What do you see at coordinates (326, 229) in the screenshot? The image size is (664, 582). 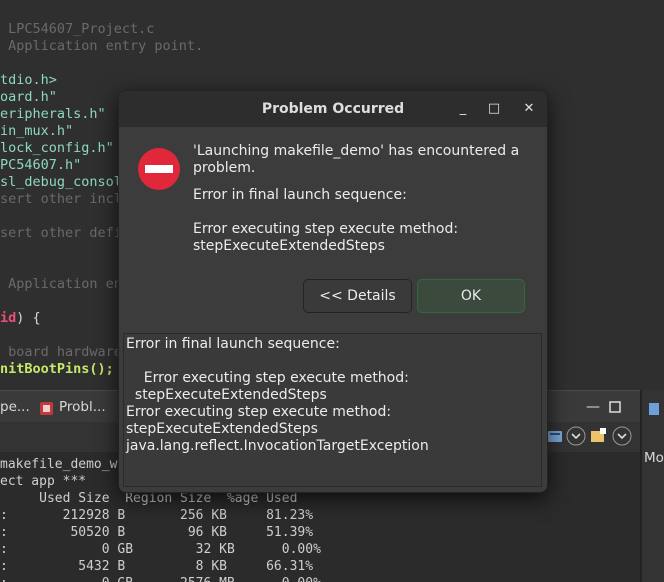 I see `detail-line-1: Error executing step execute method:` at bounding box center [326, 229].